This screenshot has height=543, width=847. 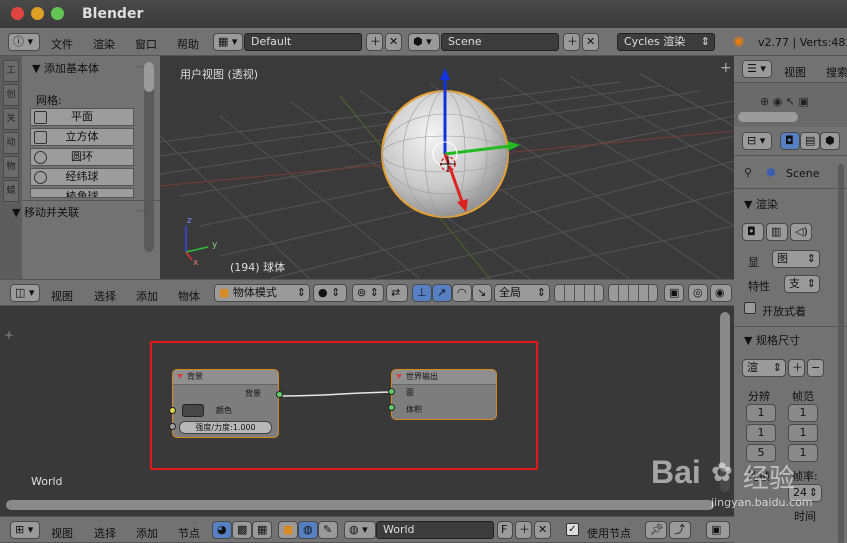 I want to click on add-cube-button: 立方体, so click(x=82, y=137).